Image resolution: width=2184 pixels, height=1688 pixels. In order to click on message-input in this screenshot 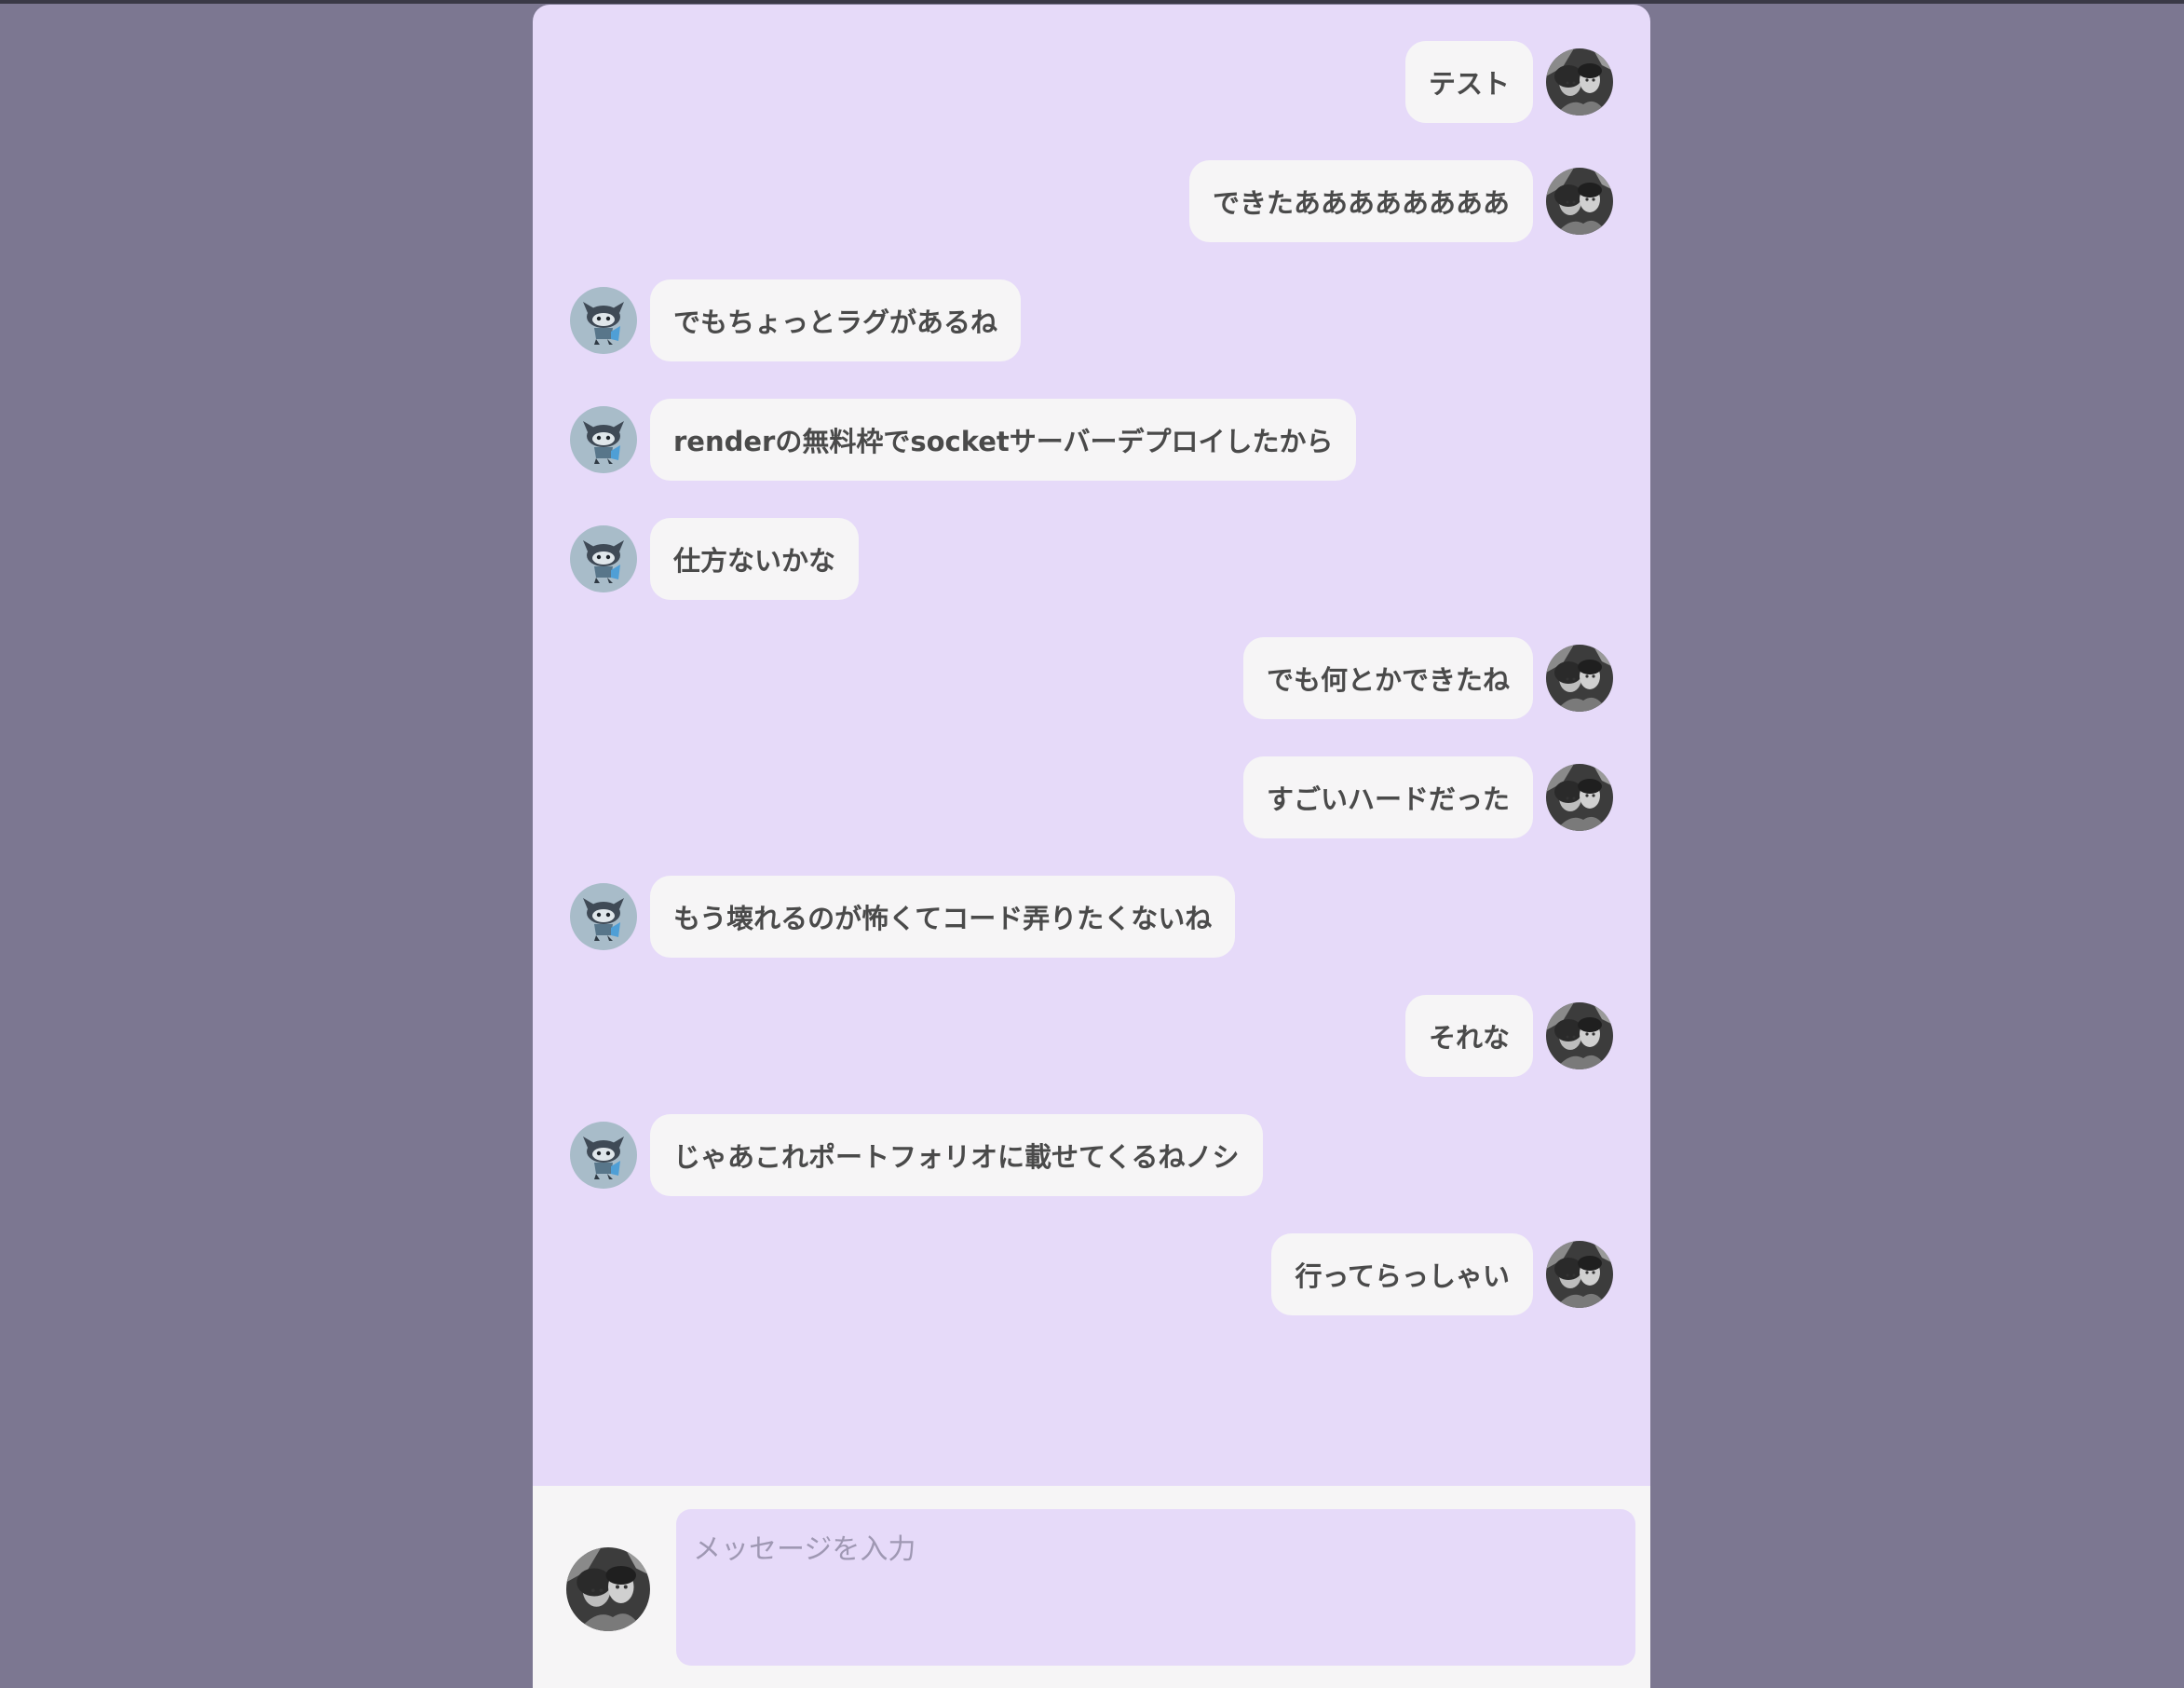, I will do `click(1155, 1587)`.